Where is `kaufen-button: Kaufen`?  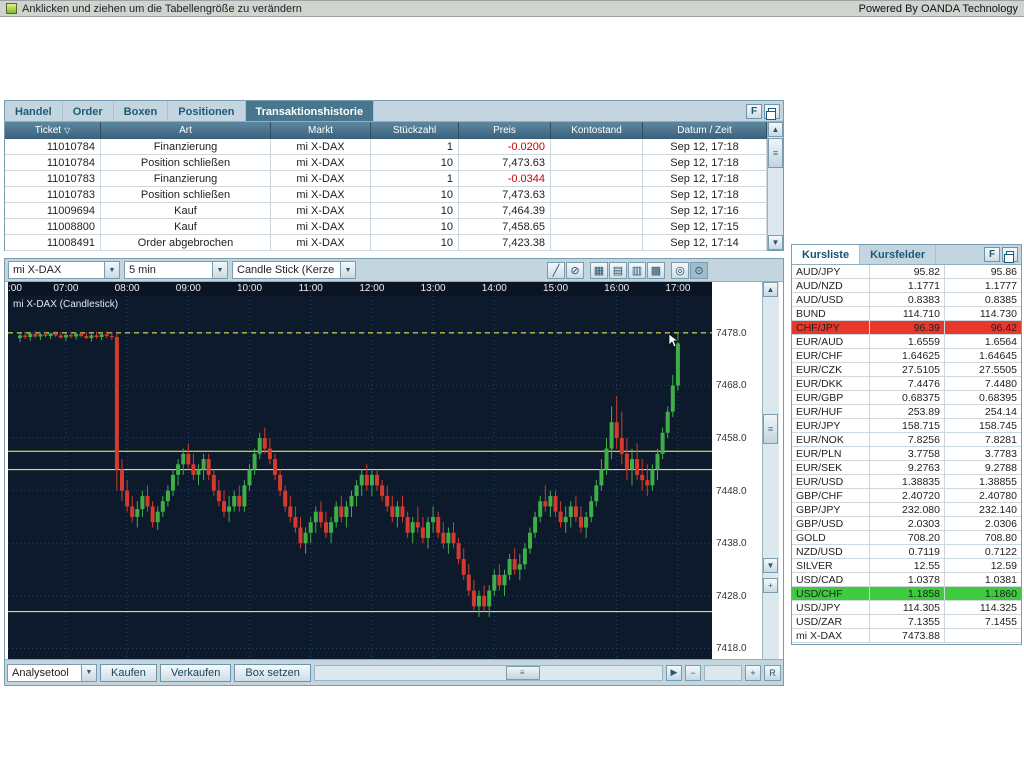 kaufen-button: Kaufen is located at coordinates (128, 672).